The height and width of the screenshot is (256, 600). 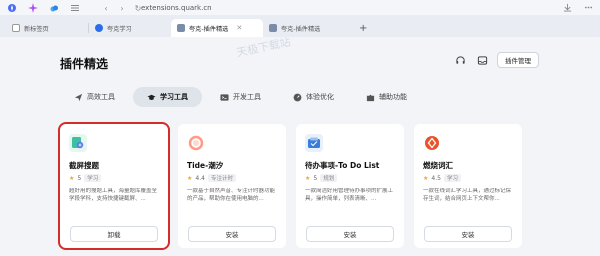 I want to click on category-label: 体验优化, so click(x=320, y=97).